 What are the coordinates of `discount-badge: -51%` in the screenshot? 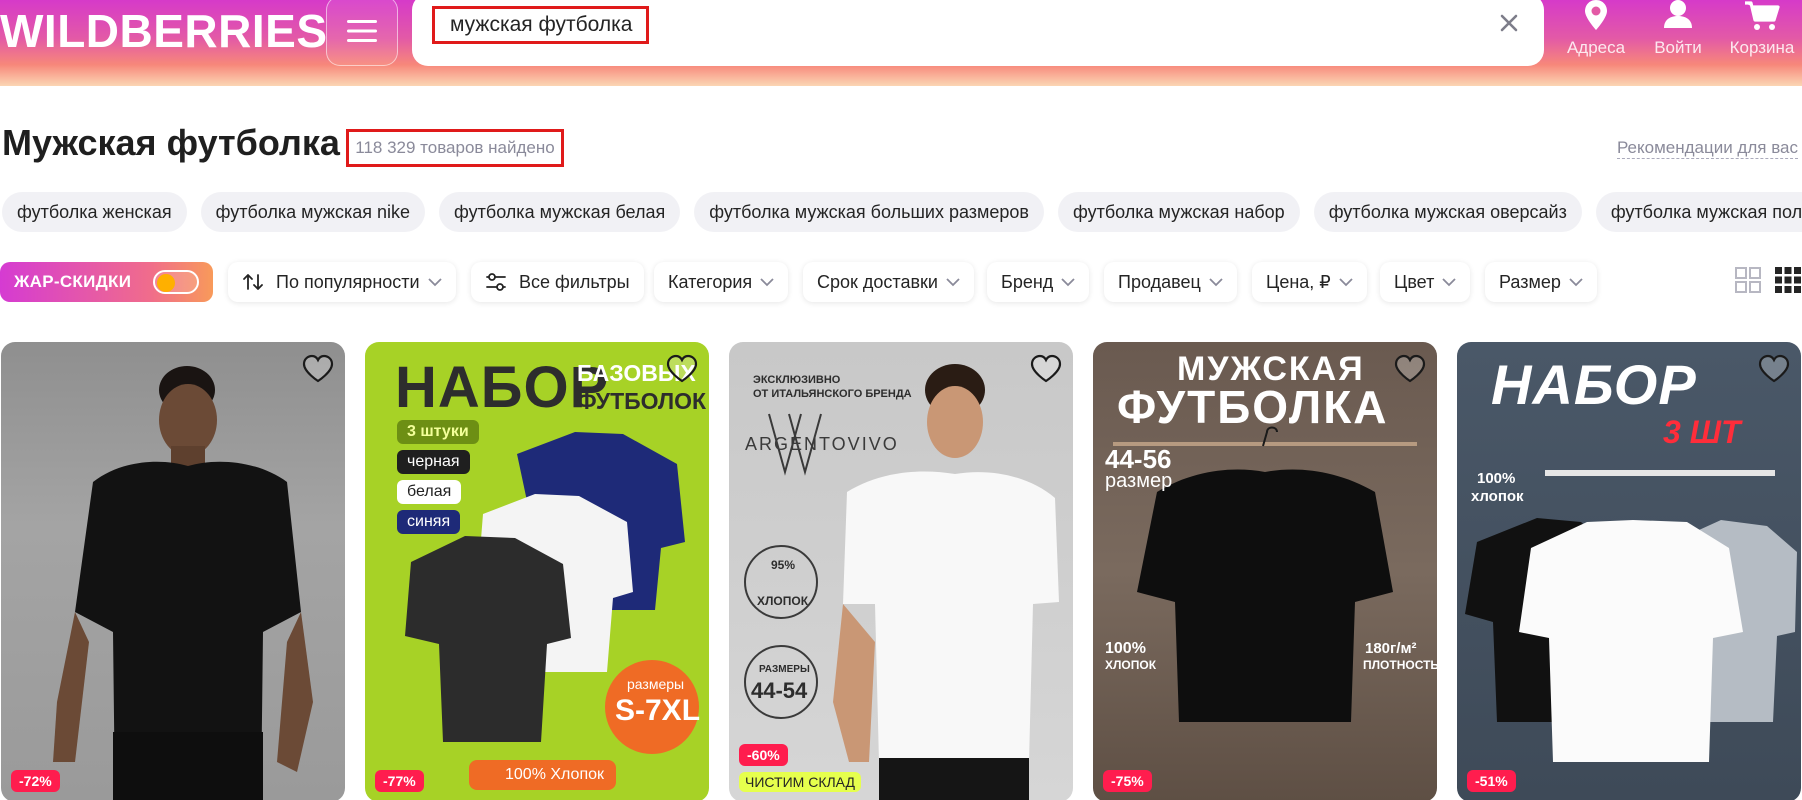 It's located at (1491, 781).